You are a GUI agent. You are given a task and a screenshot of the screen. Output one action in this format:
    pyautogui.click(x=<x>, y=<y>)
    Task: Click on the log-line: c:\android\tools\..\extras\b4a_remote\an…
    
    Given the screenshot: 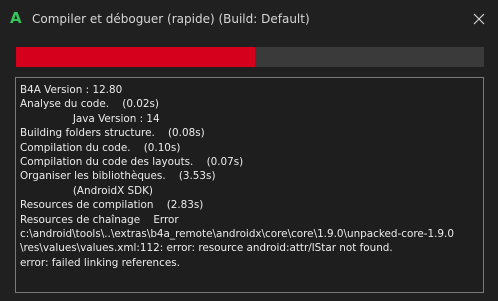 What is the action you would take?
    pyautogui.click(x=237, y=234)
    